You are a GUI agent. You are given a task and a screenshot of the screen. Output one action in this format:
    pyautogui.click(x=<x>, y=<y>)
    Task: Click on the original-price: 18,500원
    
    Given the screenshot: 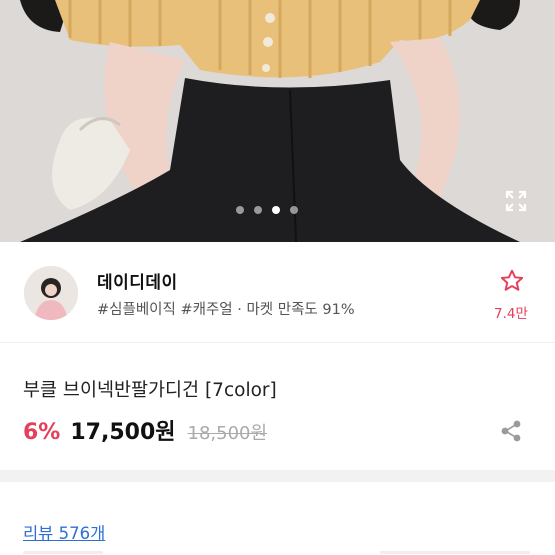 What is the action you would take?
    pyautogui.click(x=227, y=433)
    